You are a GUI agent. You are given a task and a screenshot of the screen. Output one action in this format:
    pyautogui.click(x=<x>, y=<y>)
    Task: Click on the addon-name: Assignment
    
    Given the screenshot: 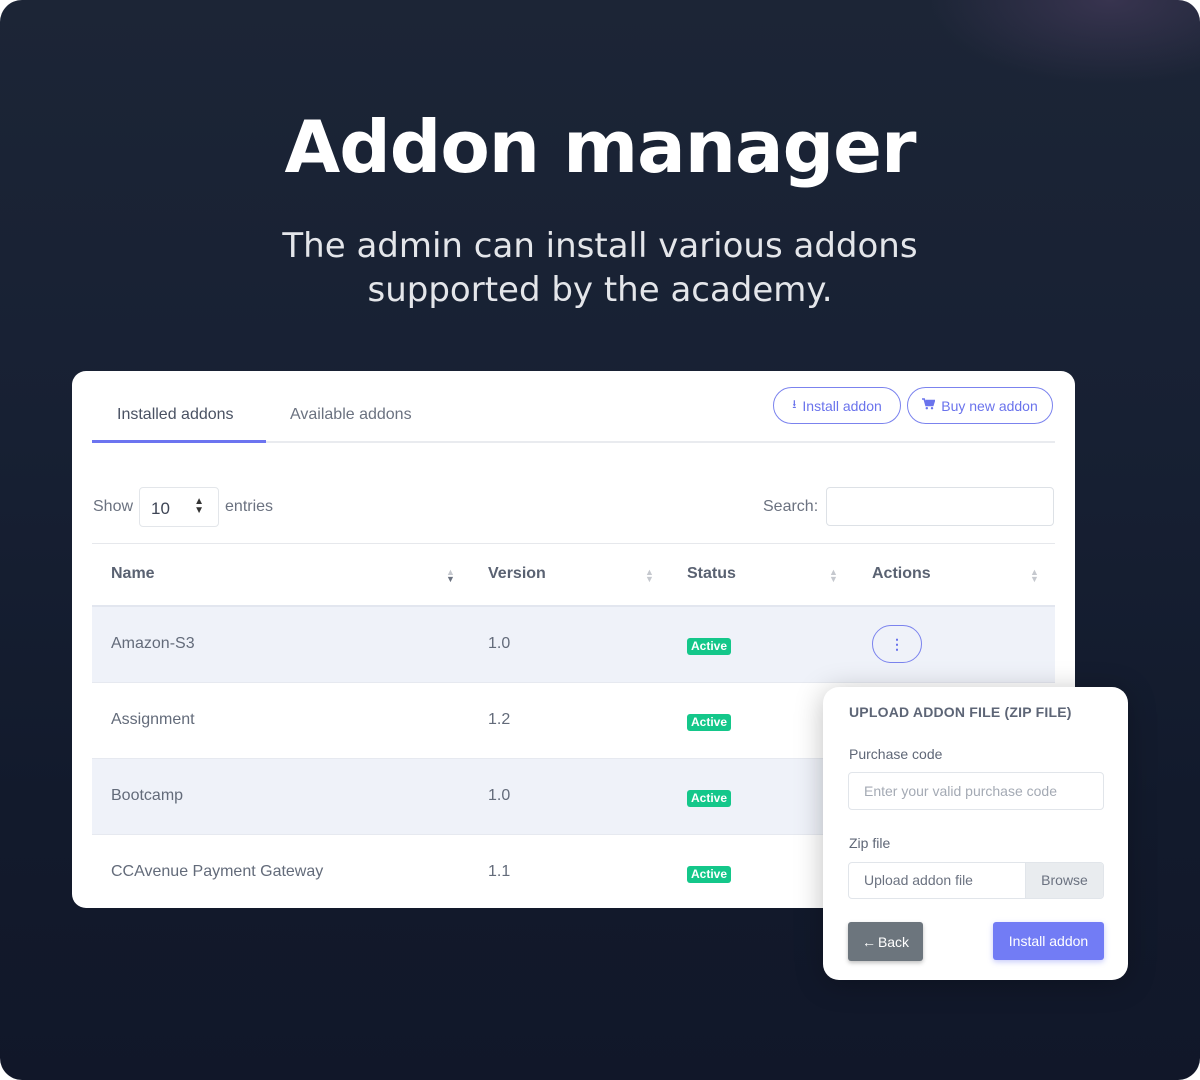 What is the action you would take?
    pyautogui.click(x=153, y=719)
    